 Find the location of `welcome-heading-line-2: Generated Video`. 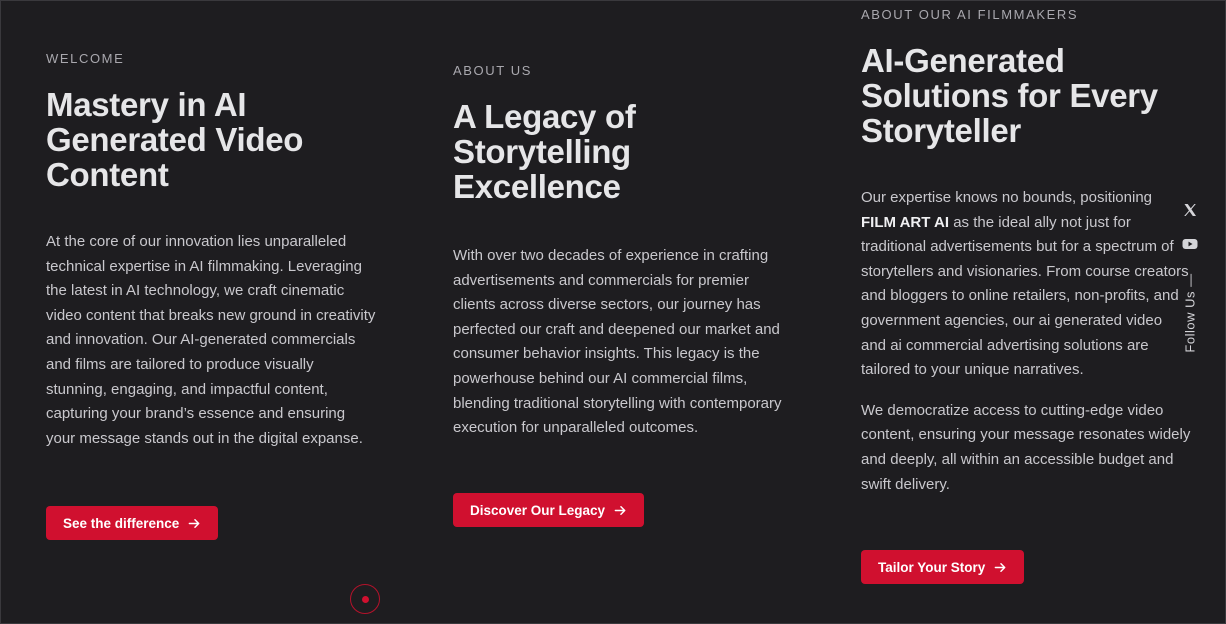

welcome-heading-line-2: Generated Video is located at coordinates (175, 139).